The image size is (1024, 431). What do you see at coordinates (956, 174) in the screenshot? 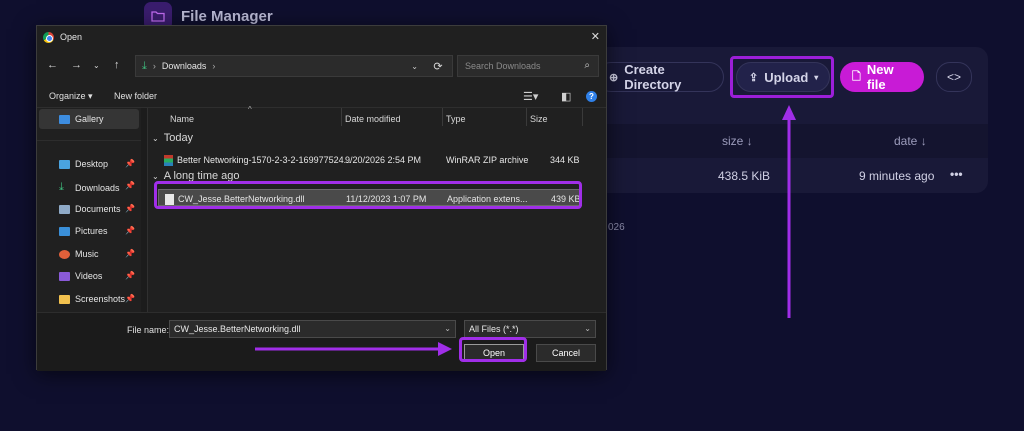
I see `row-menu-button: •••` at bounding box center [956, 174].